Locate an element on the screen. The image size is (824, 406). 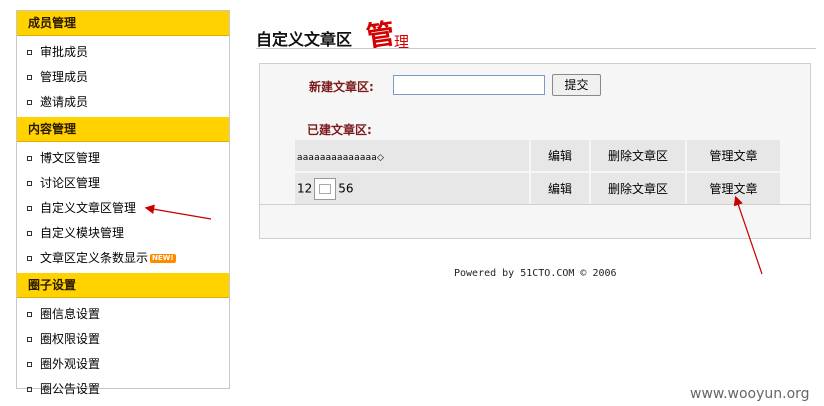
arrow-to-sidebar-item is located at coordinates (178, 212).